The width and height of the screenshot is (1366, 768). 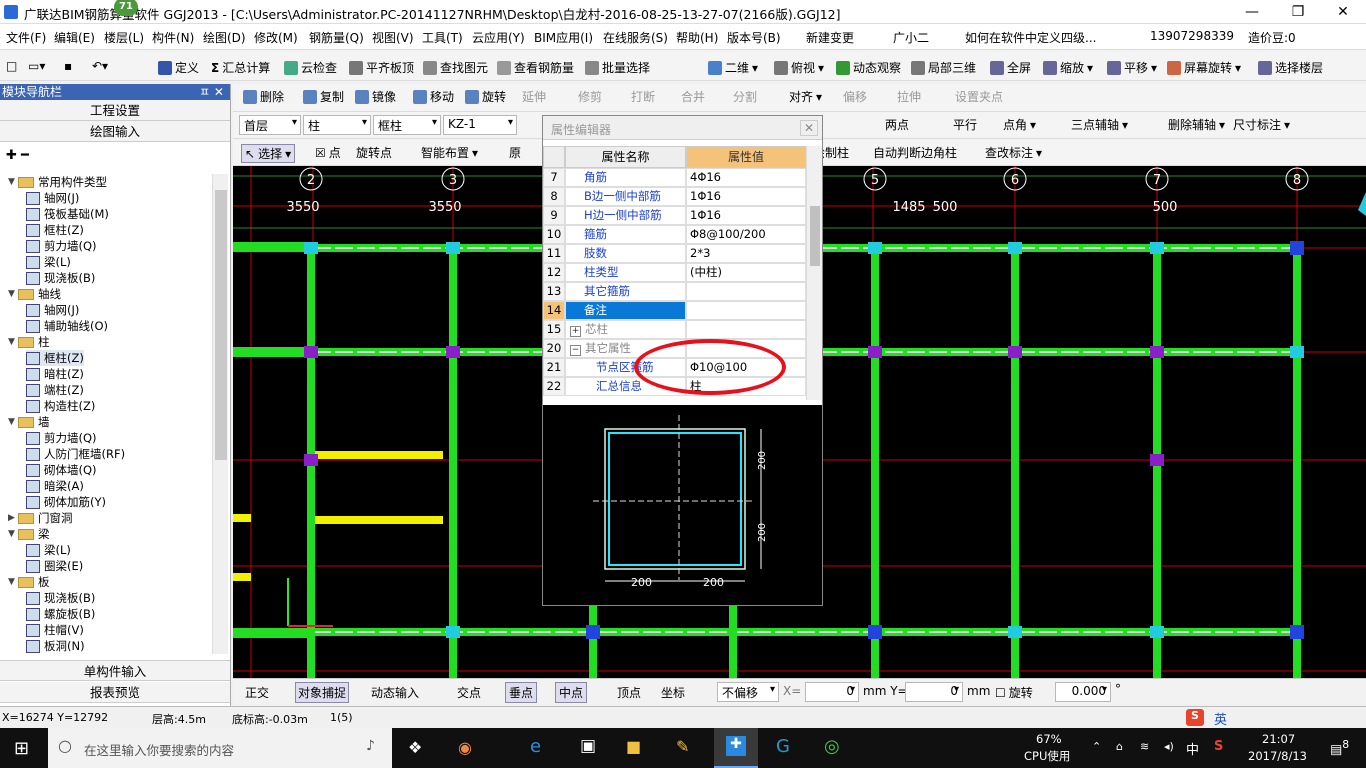 What do you see at coordinates (617, 67) in the screenshot?
I see `batch-select-button: 批量选择` at bounding box center [617, 67].